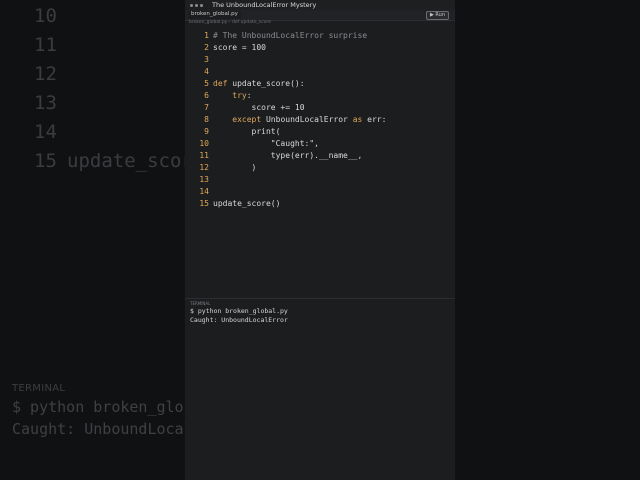  What do you see at coordinates (214, 15) in the screenshot?
I see `tab-file: broken_global.py` at bounding box center [214, 15].